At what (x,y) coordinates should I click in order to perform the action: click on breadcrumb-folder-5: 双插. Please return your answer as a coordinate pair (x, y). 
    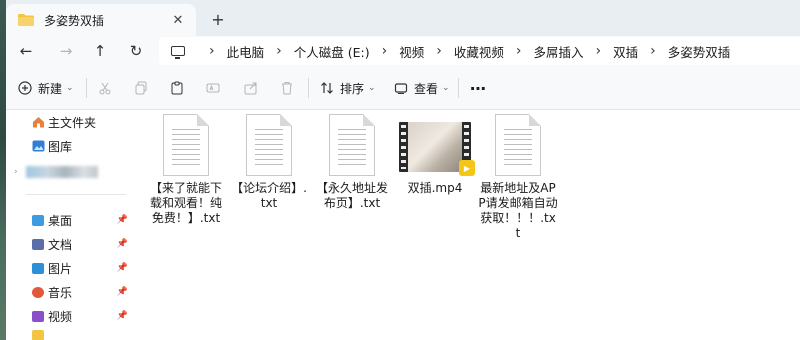
    Looking at the image, I should click on (625, 51).